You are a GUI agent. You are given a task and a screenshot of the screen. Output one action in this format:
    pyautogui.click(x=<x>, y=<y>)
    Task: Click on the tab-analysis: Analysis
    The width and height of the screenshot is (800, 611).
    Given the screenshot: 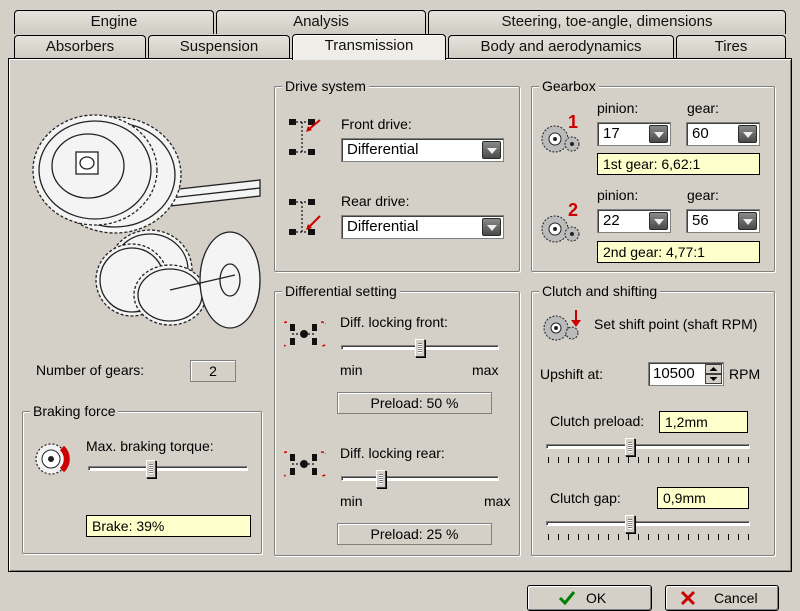 What is the action you would take?
    pyautogui.click(x=321, y=22)
    